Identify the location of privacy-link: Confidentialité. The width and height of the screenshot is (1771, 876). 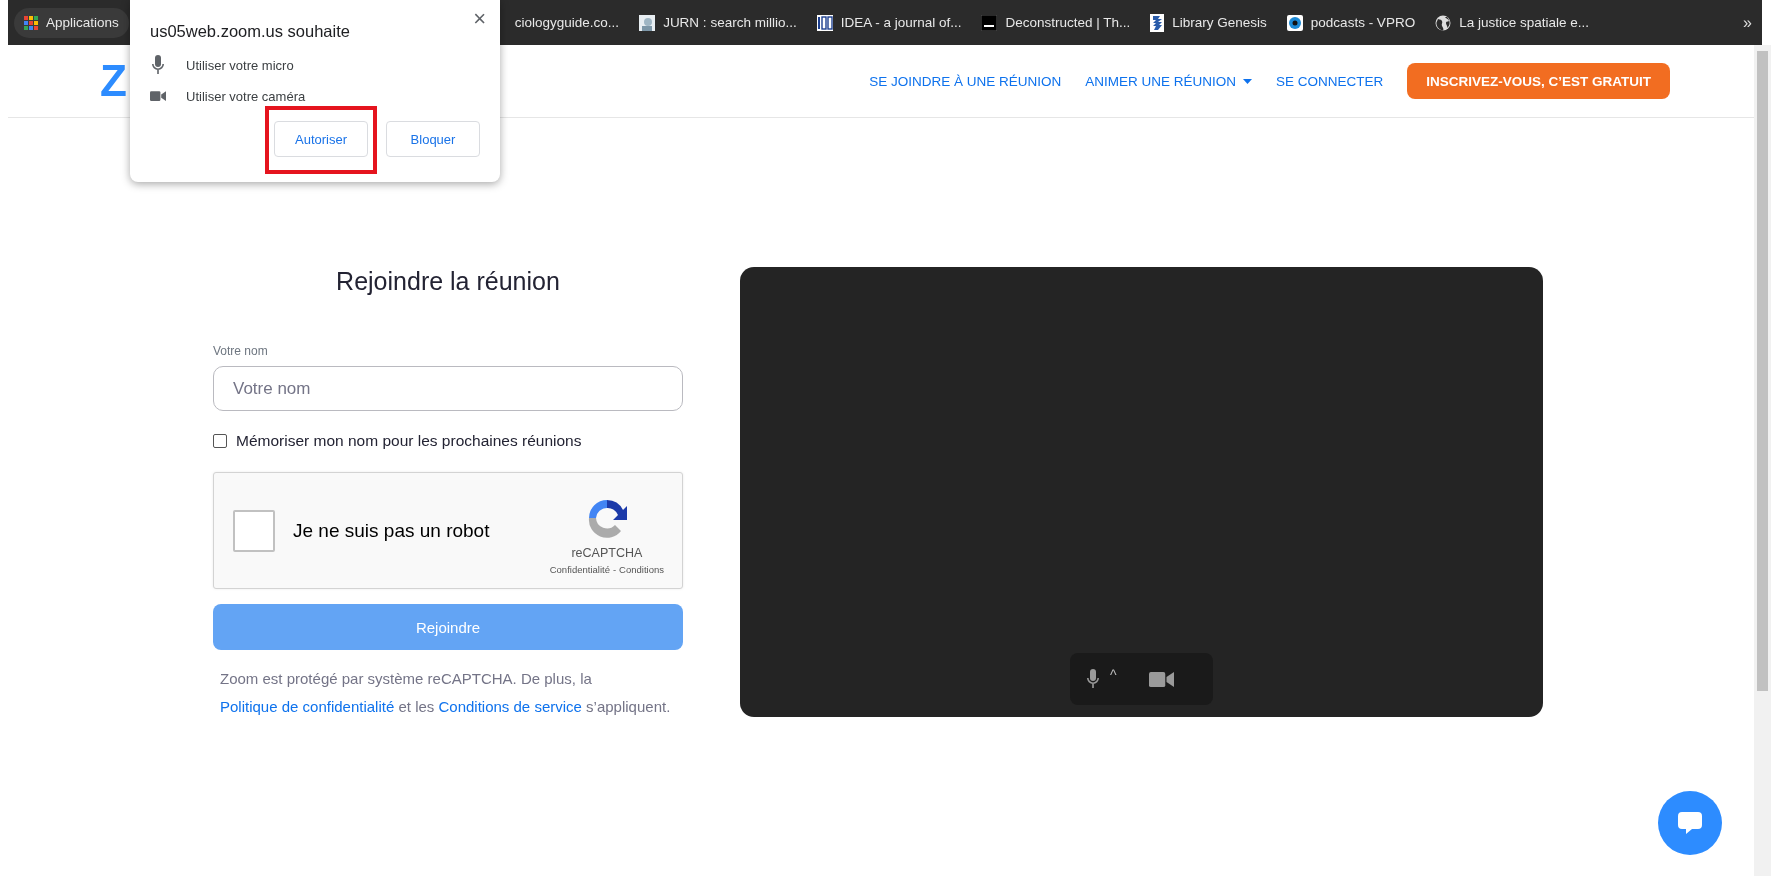
(579, 569).